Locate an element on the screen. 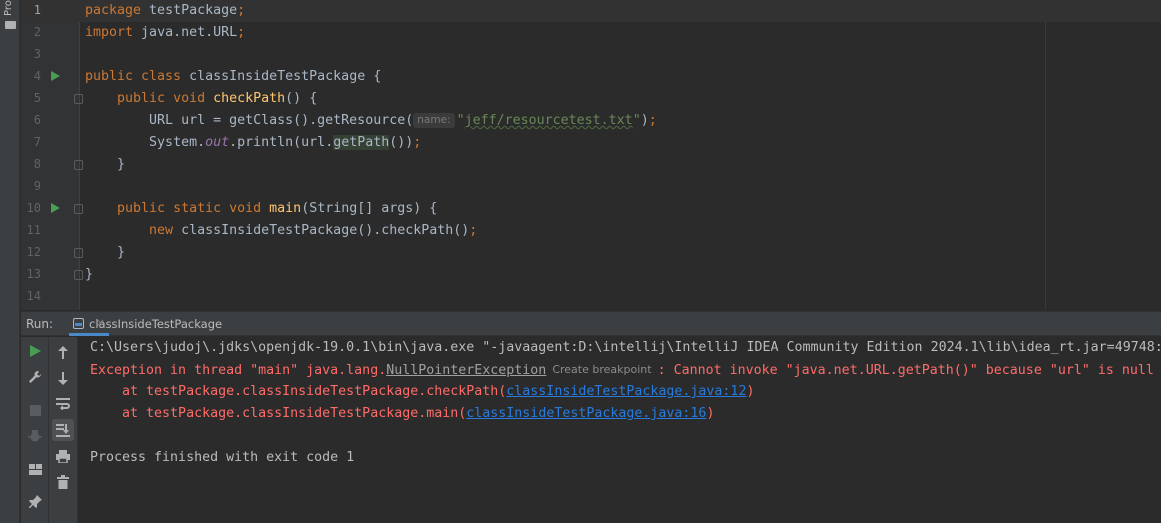  stacktrace-source-link: classInsideTestPackage.java:12 is located at coordinates (626, 391).